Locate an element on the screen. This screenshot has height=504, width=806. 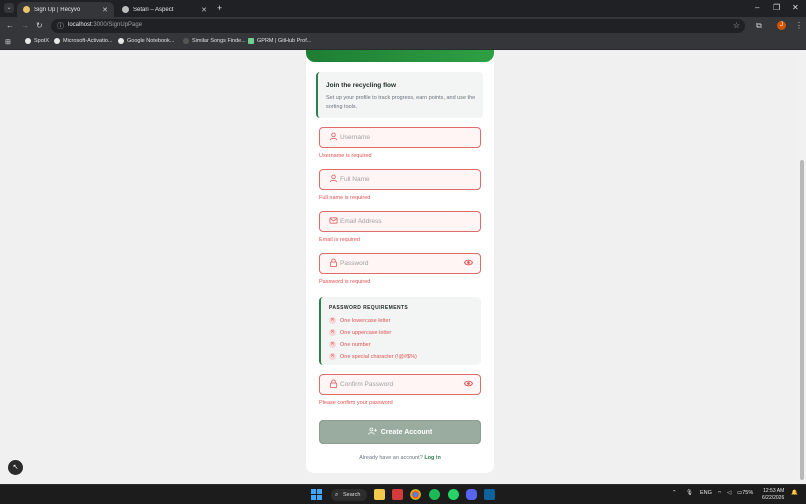
username-field is located at coordinates (400, 137).